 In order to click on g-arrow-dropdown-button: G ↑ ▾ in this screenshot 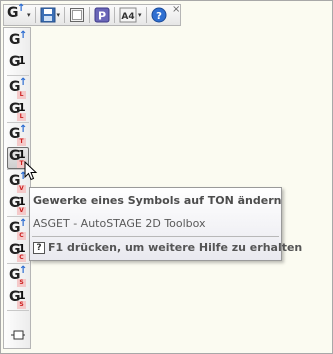, I will do `click(18, 13)`.